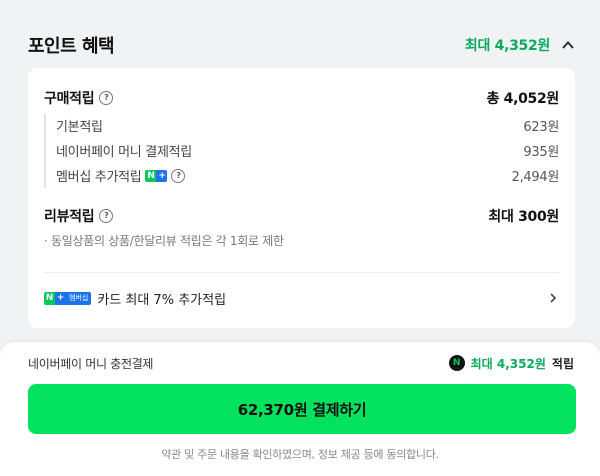  Describe the element at coordinates (301, 363) in the screenshot. I see `payment-method-row: 네이버페이 머니 충전결제 N 최대 4,352원 적립` at that location.